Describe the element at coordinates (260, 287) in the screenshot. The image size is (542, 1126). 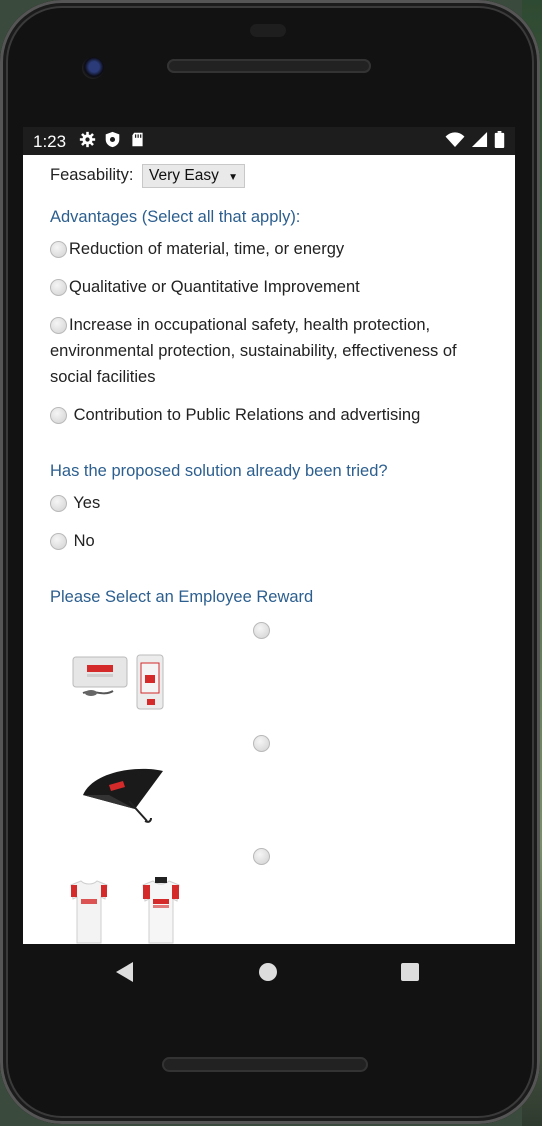
I see `advantage-option: Qualitative or Quantitative Improvement` at that location.